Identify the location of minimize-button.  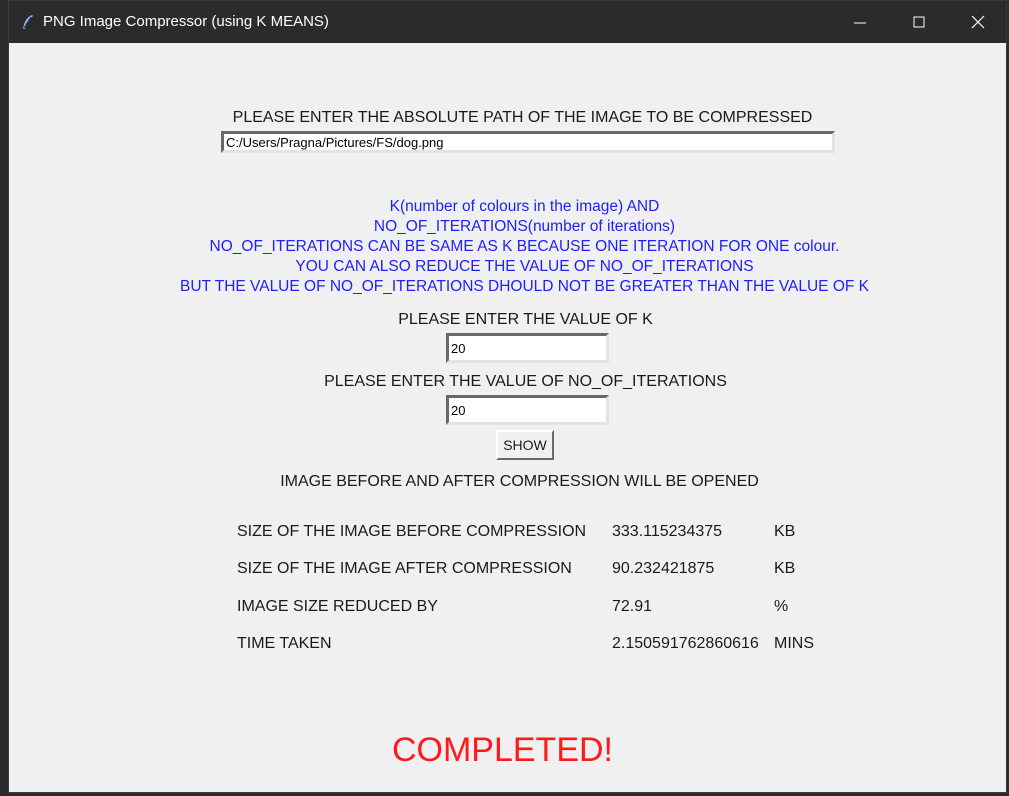
(860, 22).